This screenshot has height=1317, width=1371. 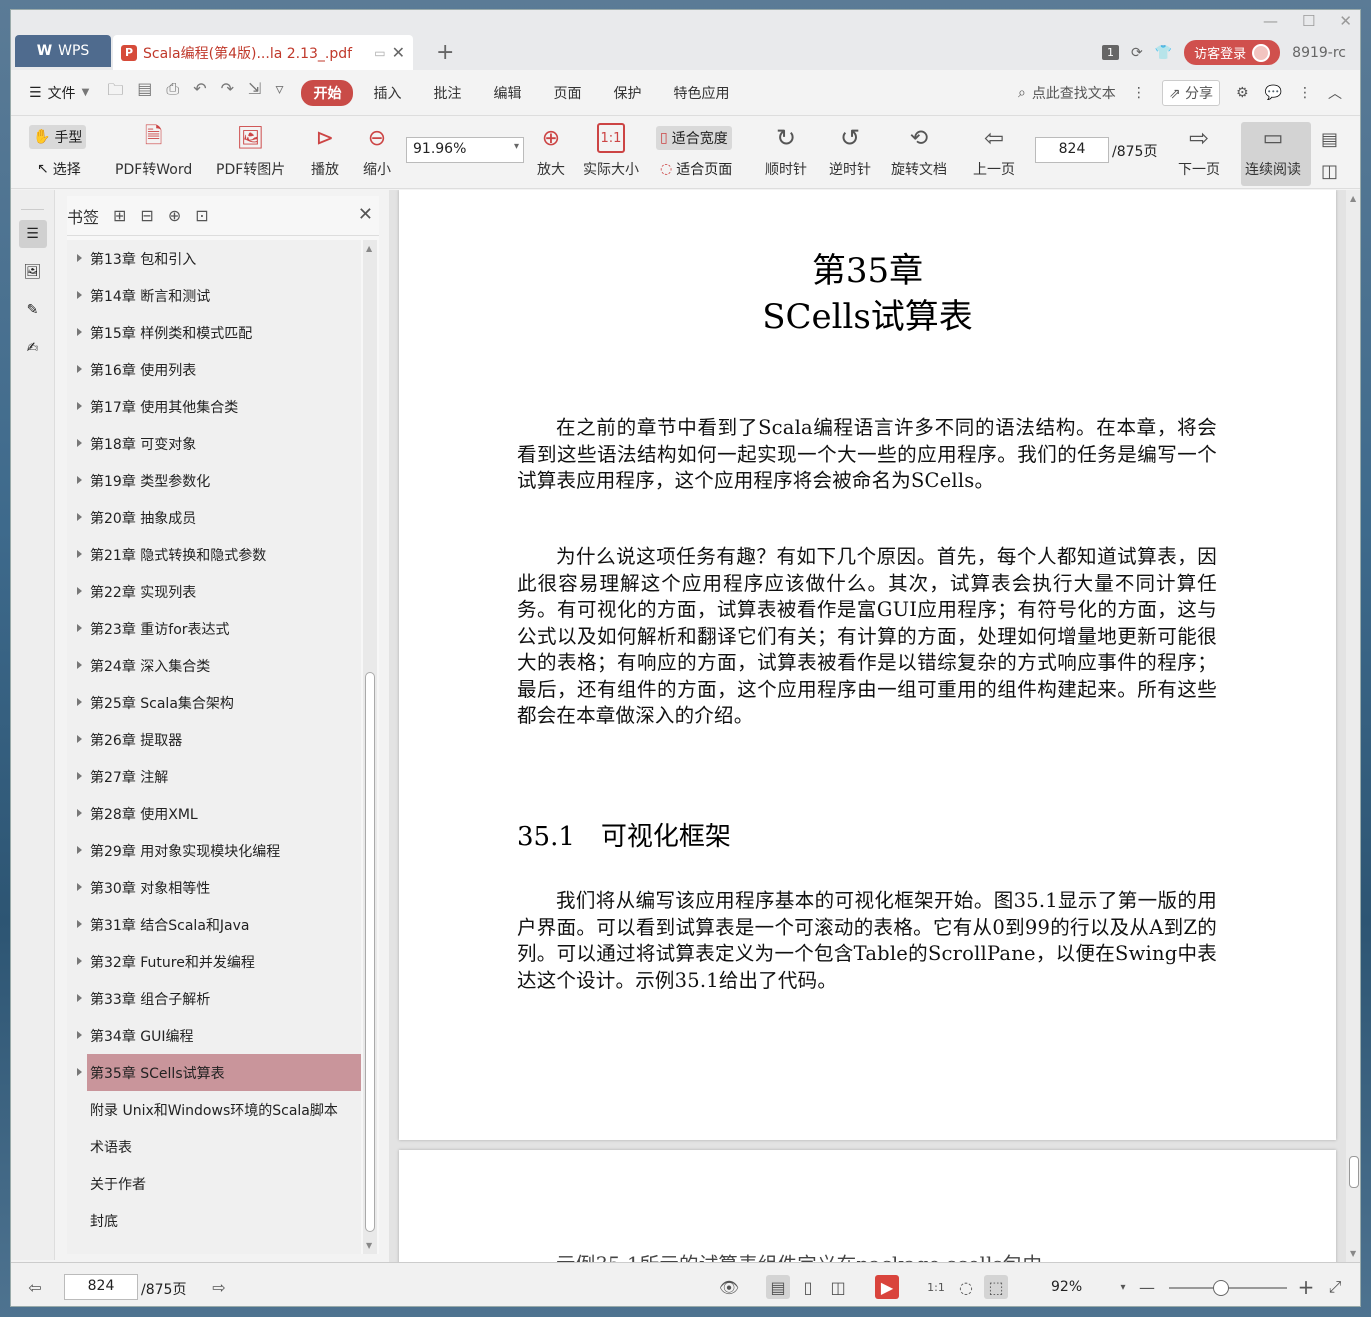 I want to click on bookmark-item: 第29章 用对象实现模块化编程, so click(x=214, y=850).